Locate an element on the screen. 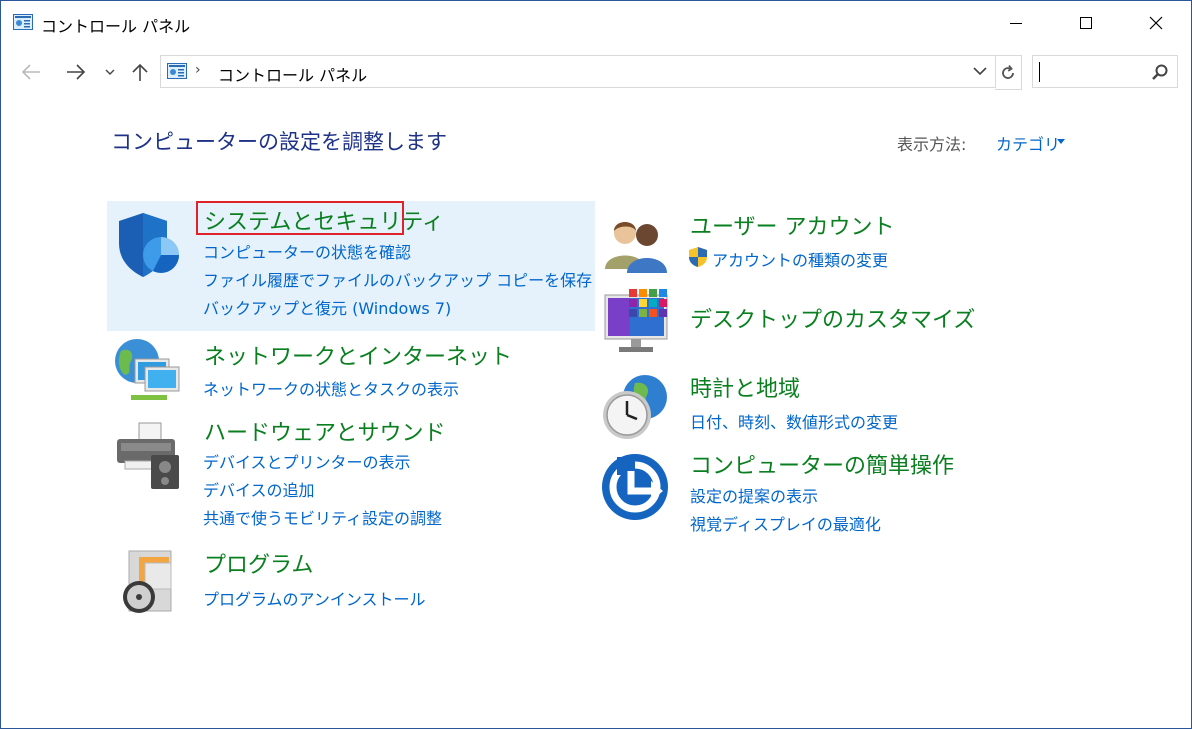 The height and width of the screenshot is (729, 1192). network-globe-icon is located at coordinates (147, 373).